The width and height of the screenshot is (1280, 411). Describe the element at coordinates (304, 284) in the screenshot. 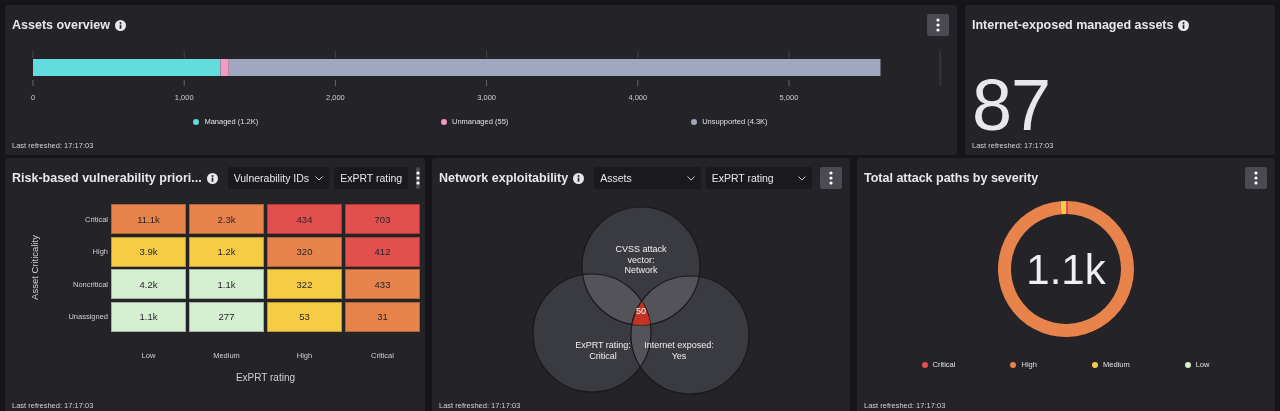

I see `heatmap-cell: 322` at that location.